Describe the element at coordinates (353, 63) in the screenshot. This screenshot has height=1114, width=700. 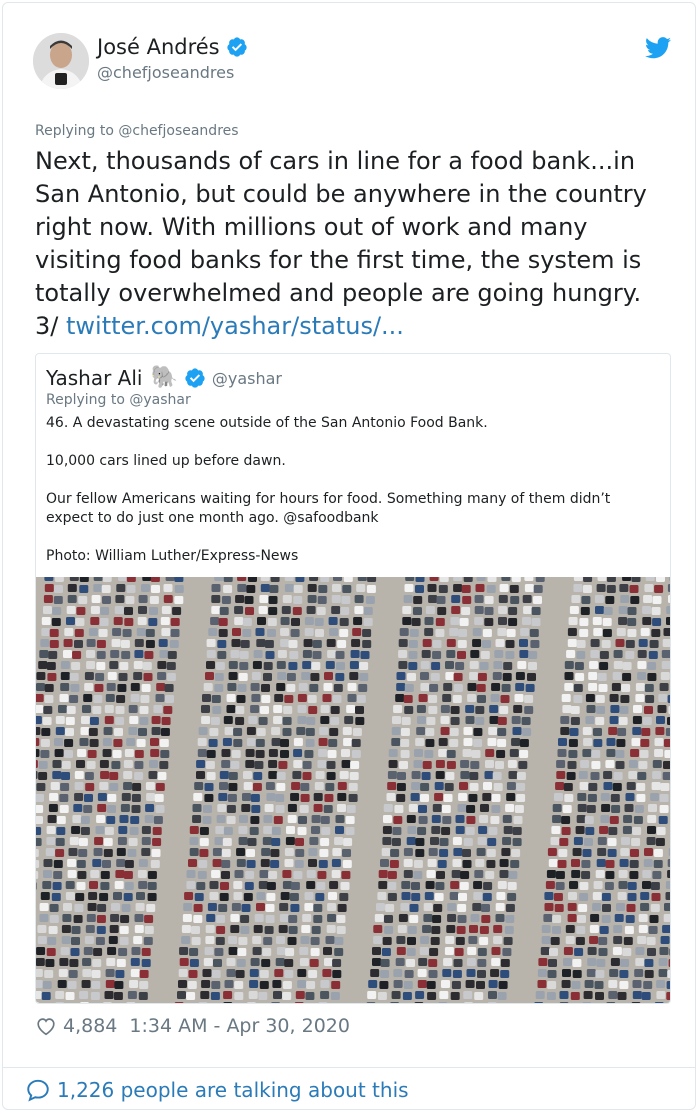
I see `tweet-header: José Andrés @chefjoseandres` at that location.